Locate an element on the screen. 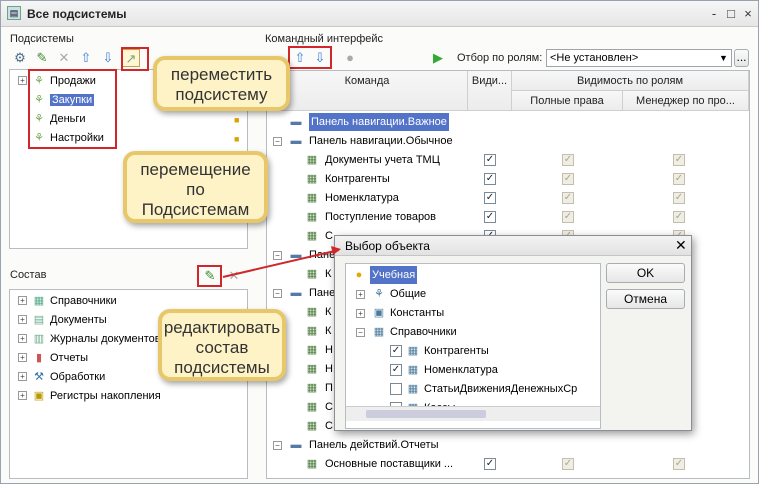  annotation-arrow is located at coordinates (281, 262).